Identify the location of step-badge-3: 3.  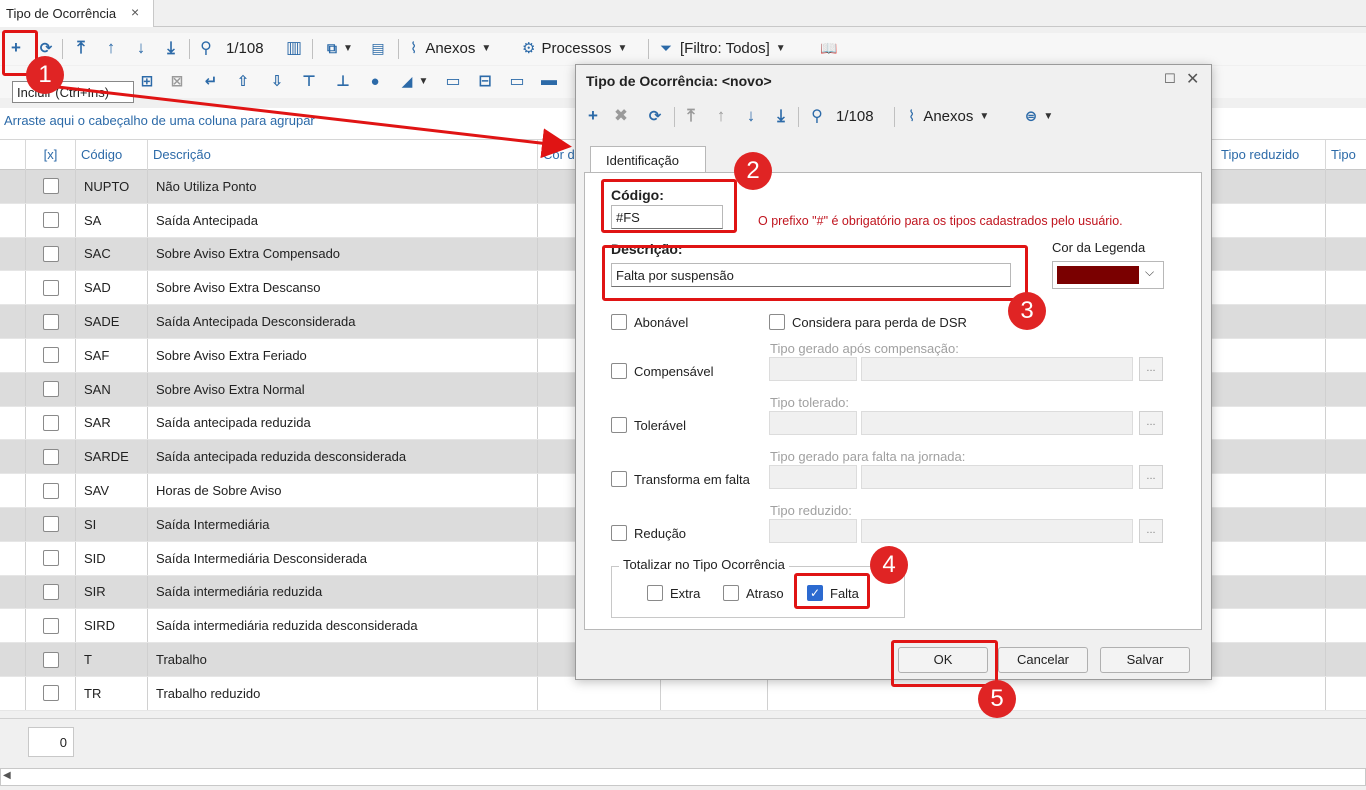
(1027, 311).